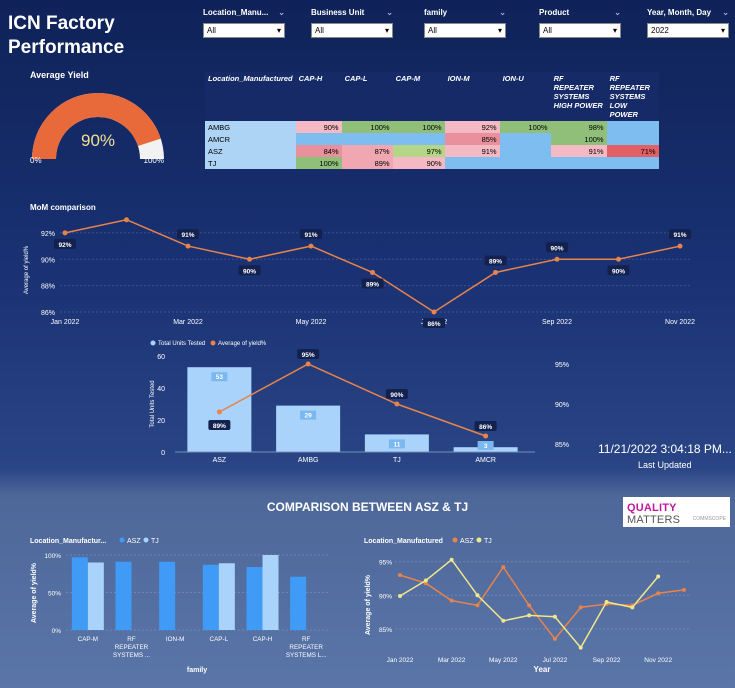  Describe the element at coordinates (542, 669) in the screenshot. I see `x-axis-label: Year` at that location.